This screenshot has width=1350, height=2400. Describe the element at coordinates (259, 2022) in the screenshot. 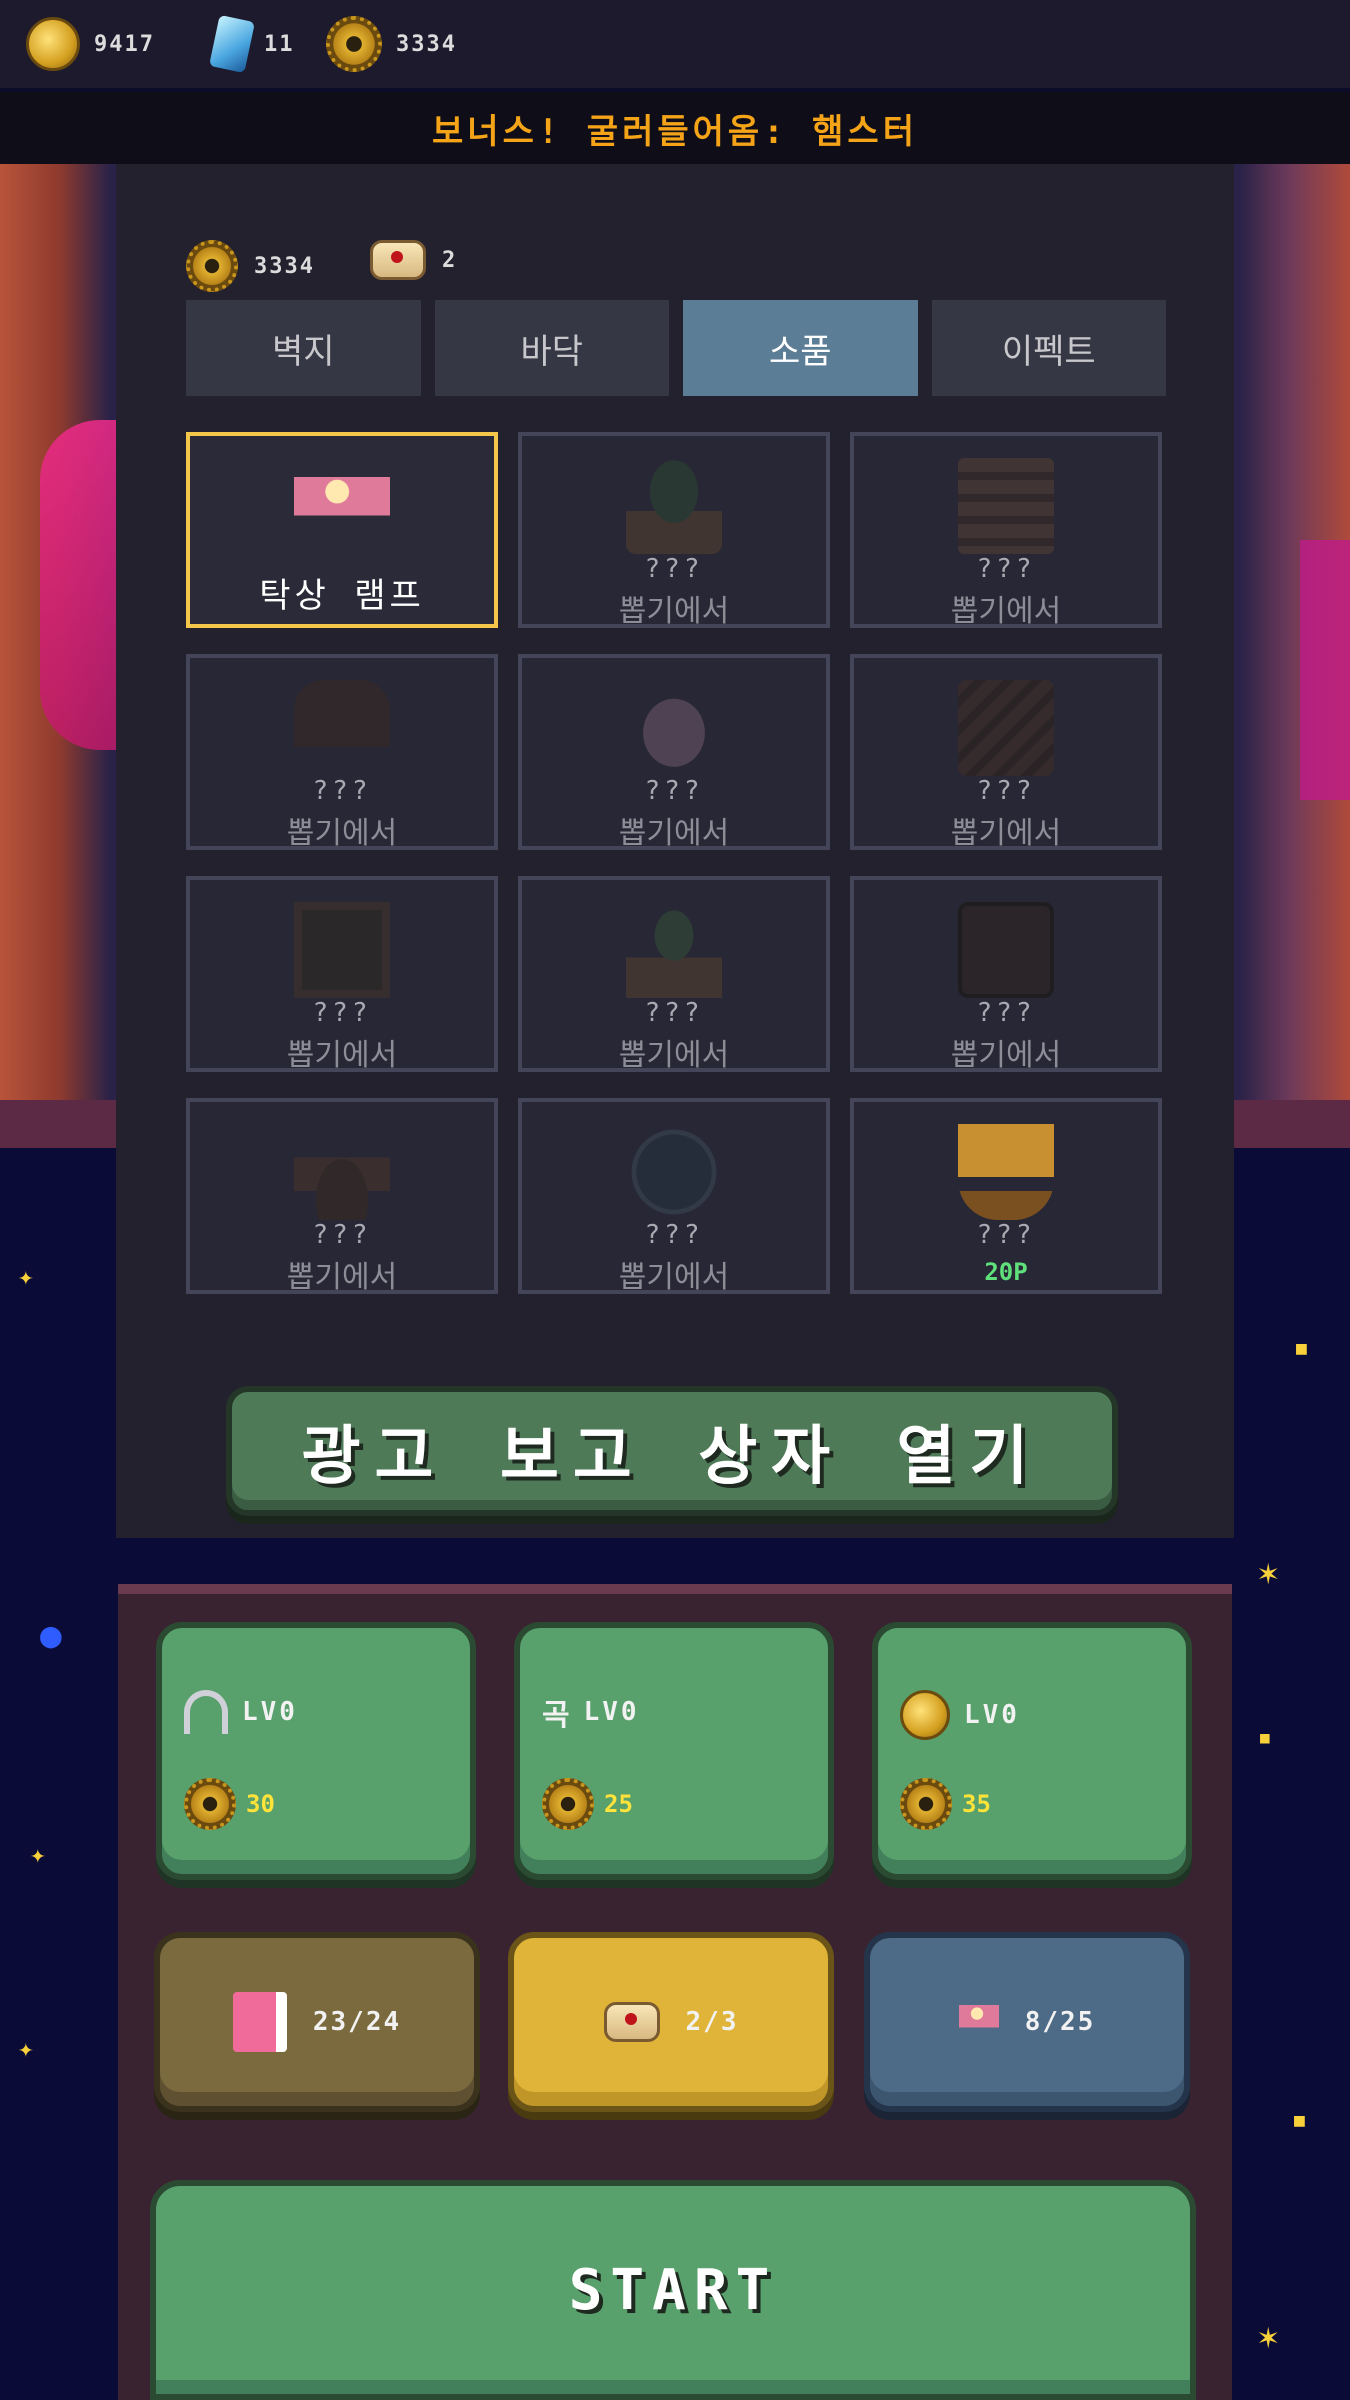

I see `book-icon` at that location.